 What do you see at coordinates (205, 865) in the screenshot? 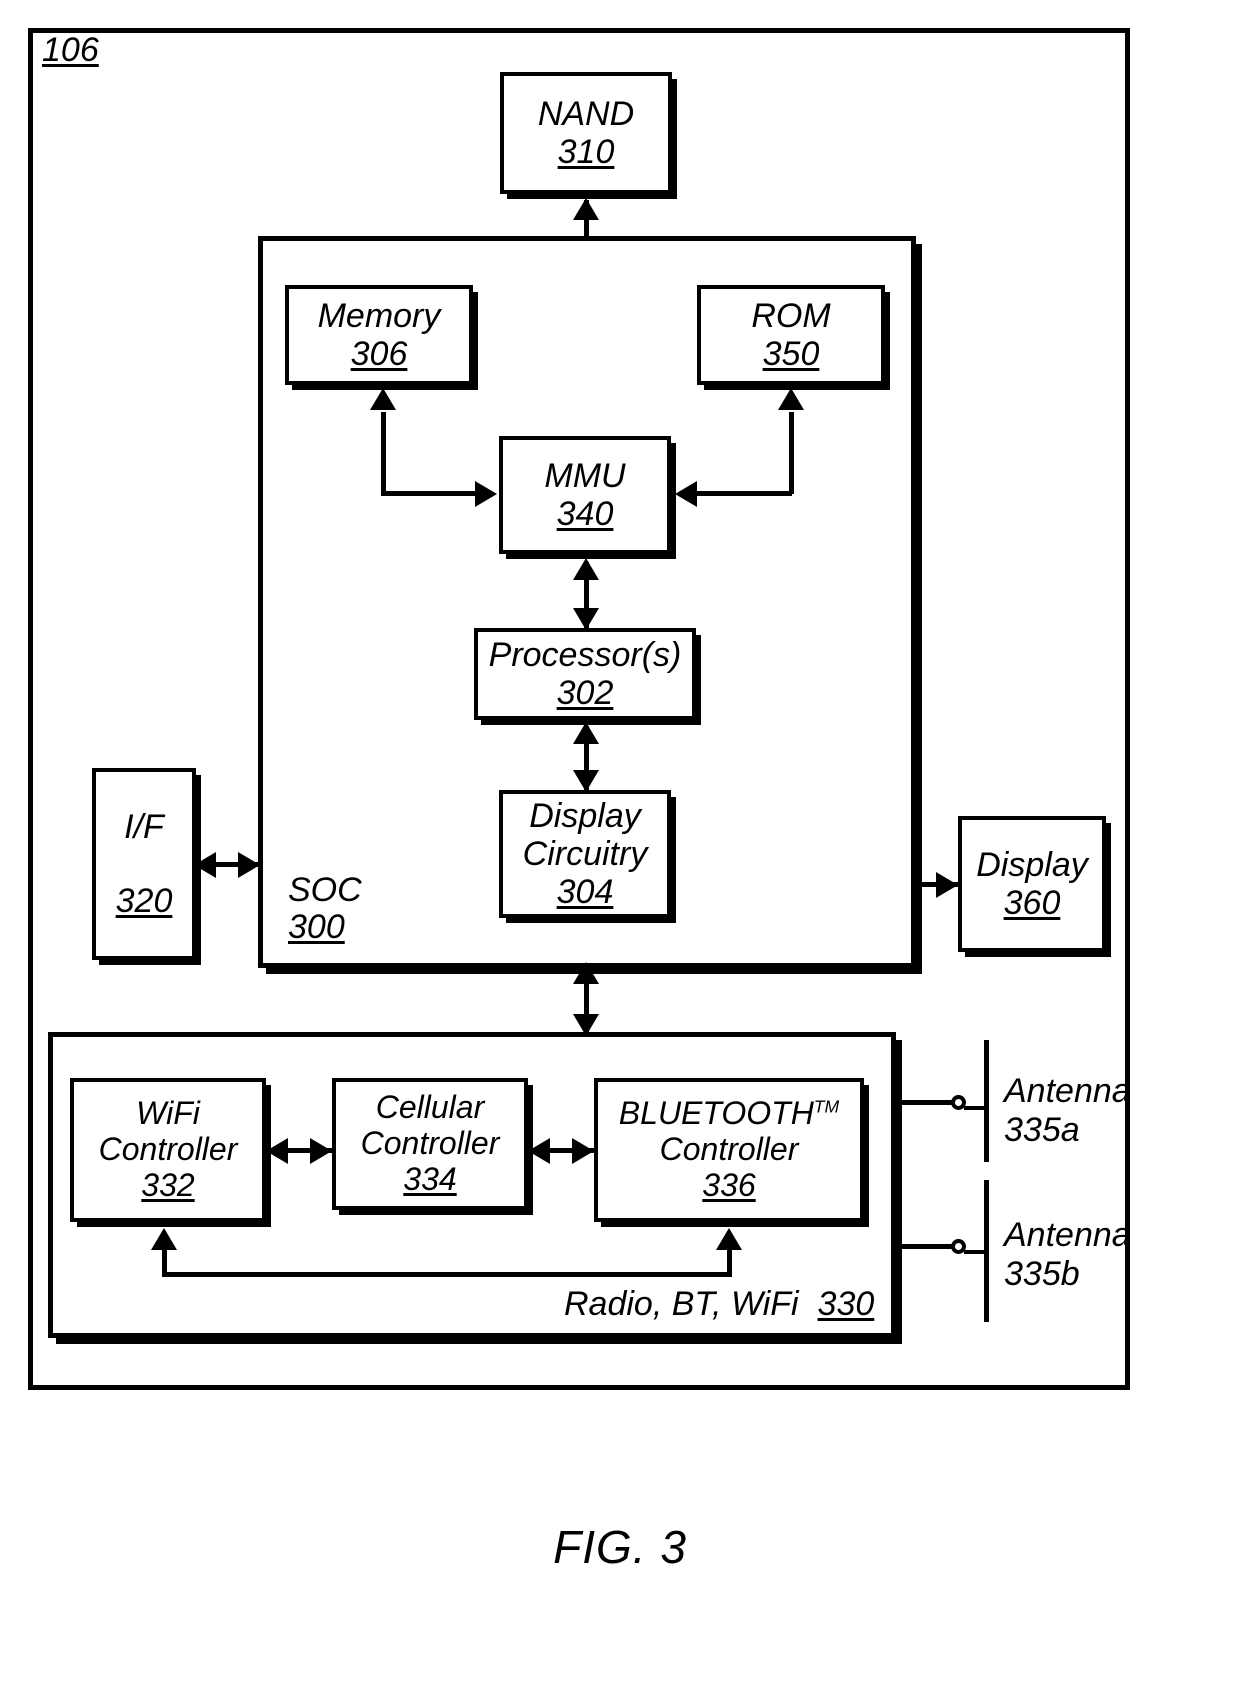
I see `arrow-interface-left` at bounding box center [205, 865].